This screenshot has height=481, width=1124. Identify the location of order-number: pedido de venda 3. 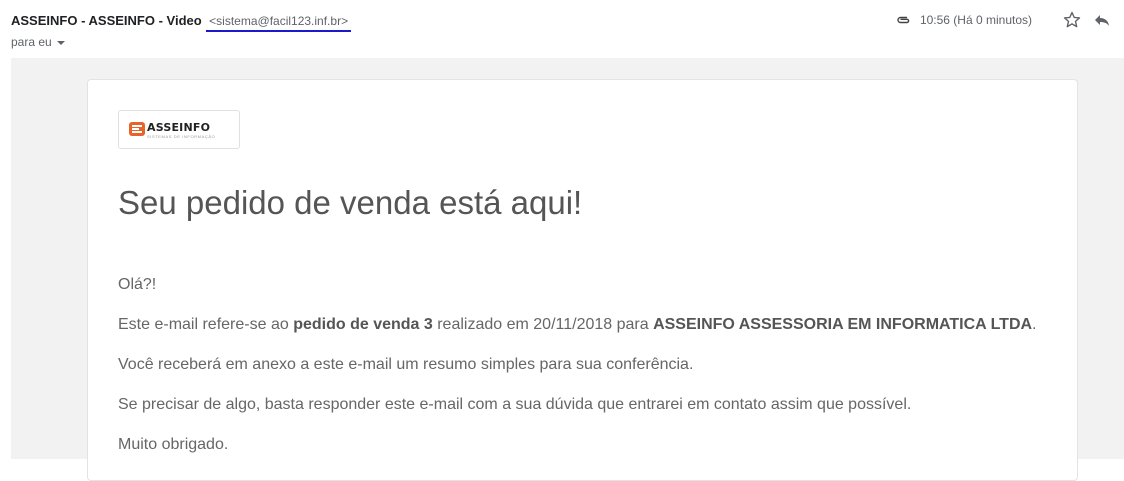
(363, 324).